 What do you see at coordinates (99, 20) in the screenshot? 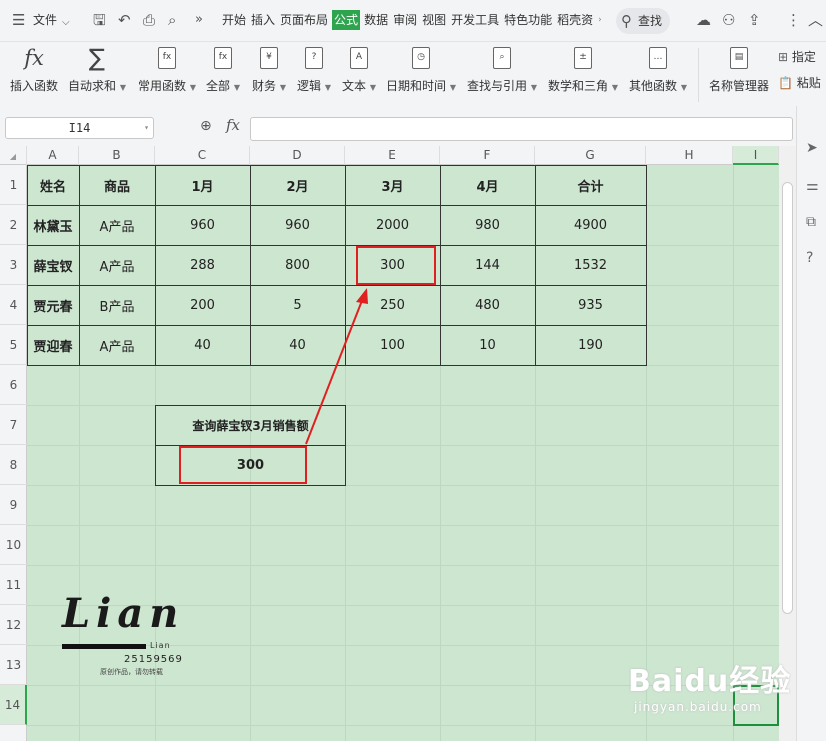
I see `save-icon: 🖫` at bounding box center [99, 20].